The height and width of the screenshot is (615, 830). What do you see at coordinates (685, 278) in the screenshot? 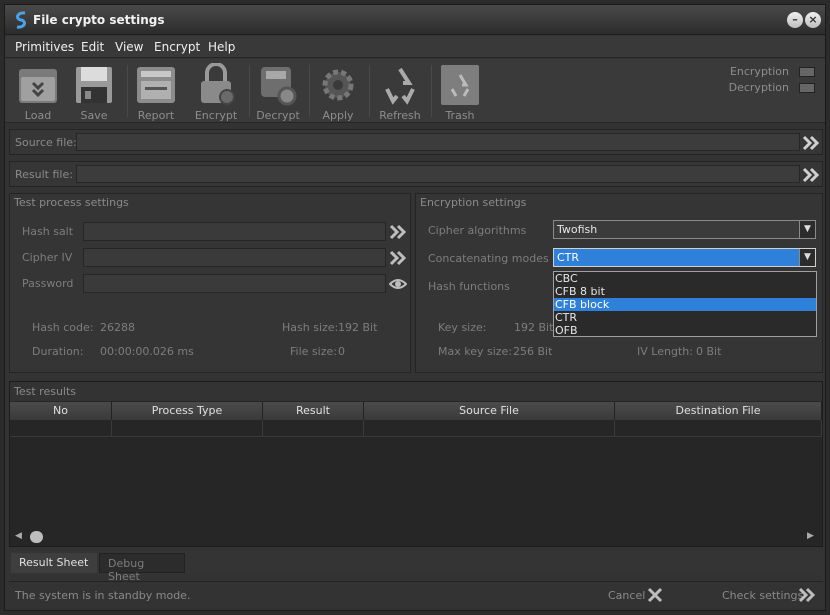
I see `mode-option-cbc: CBC` at bounding box center [685, 278].